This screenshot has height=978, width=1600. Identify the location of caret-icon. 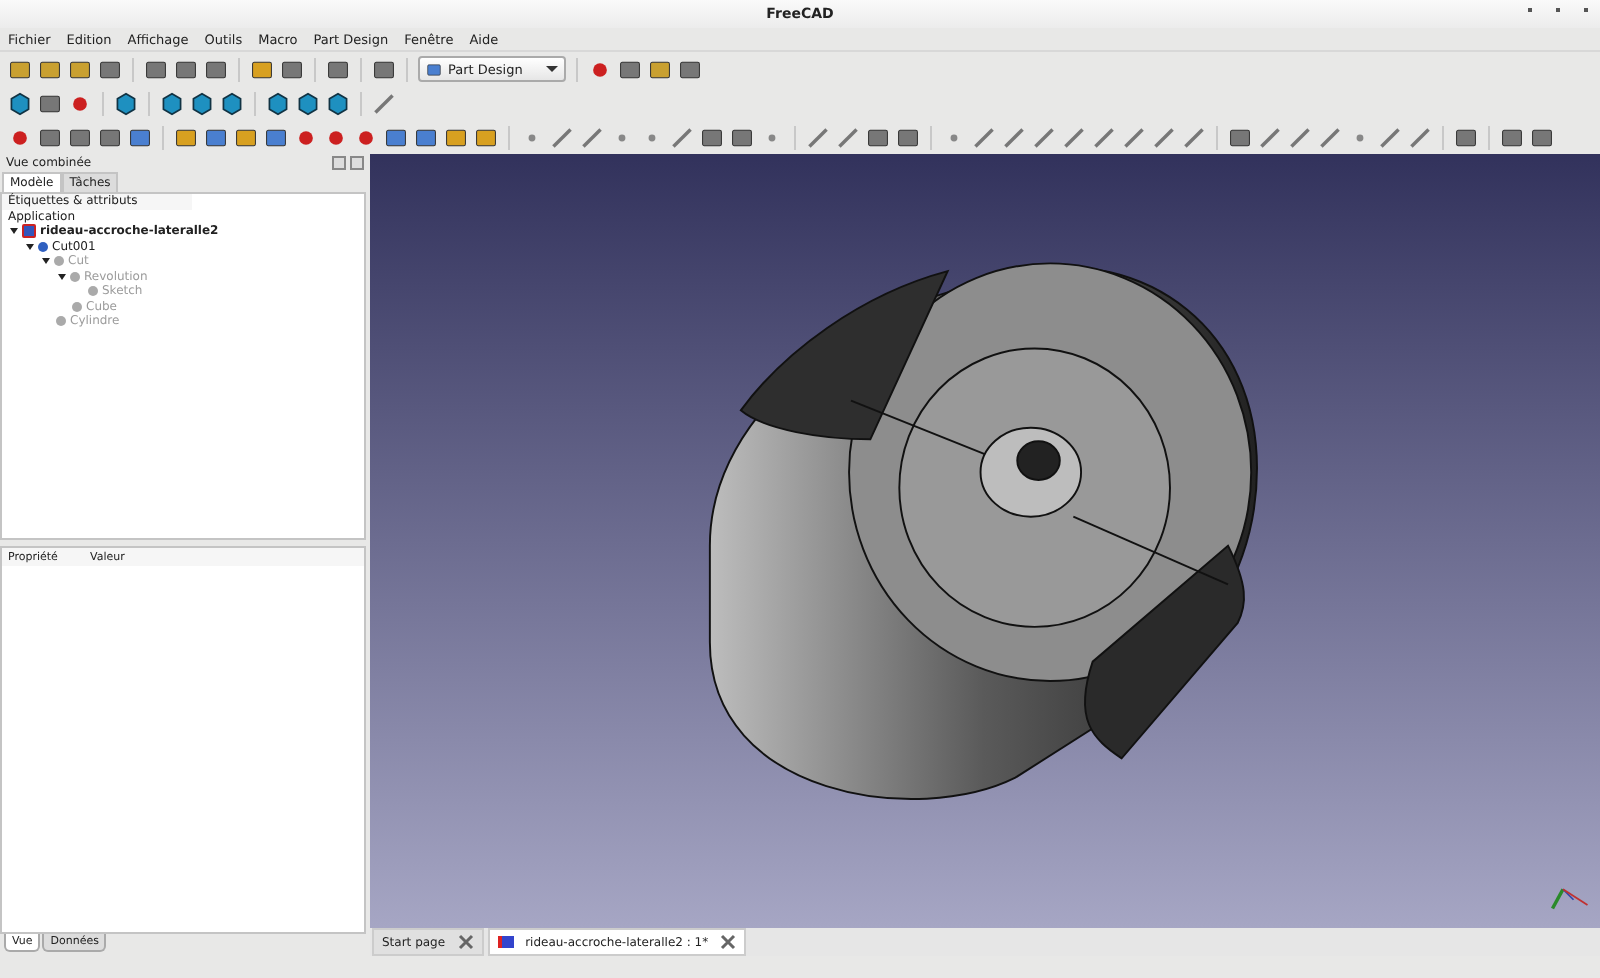
(552, 69).